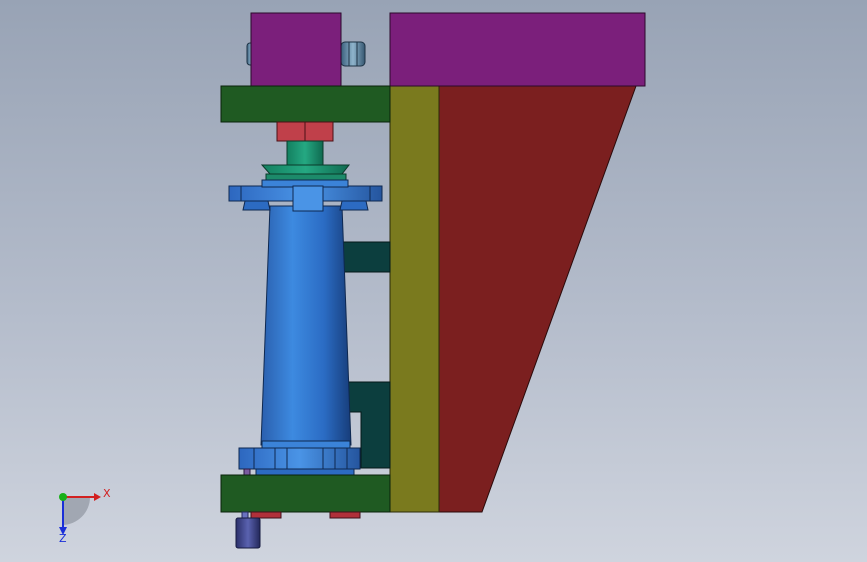  Describe the element at coordinates (305, 104) in the screenshot. I see `green-top-plate` at that location.